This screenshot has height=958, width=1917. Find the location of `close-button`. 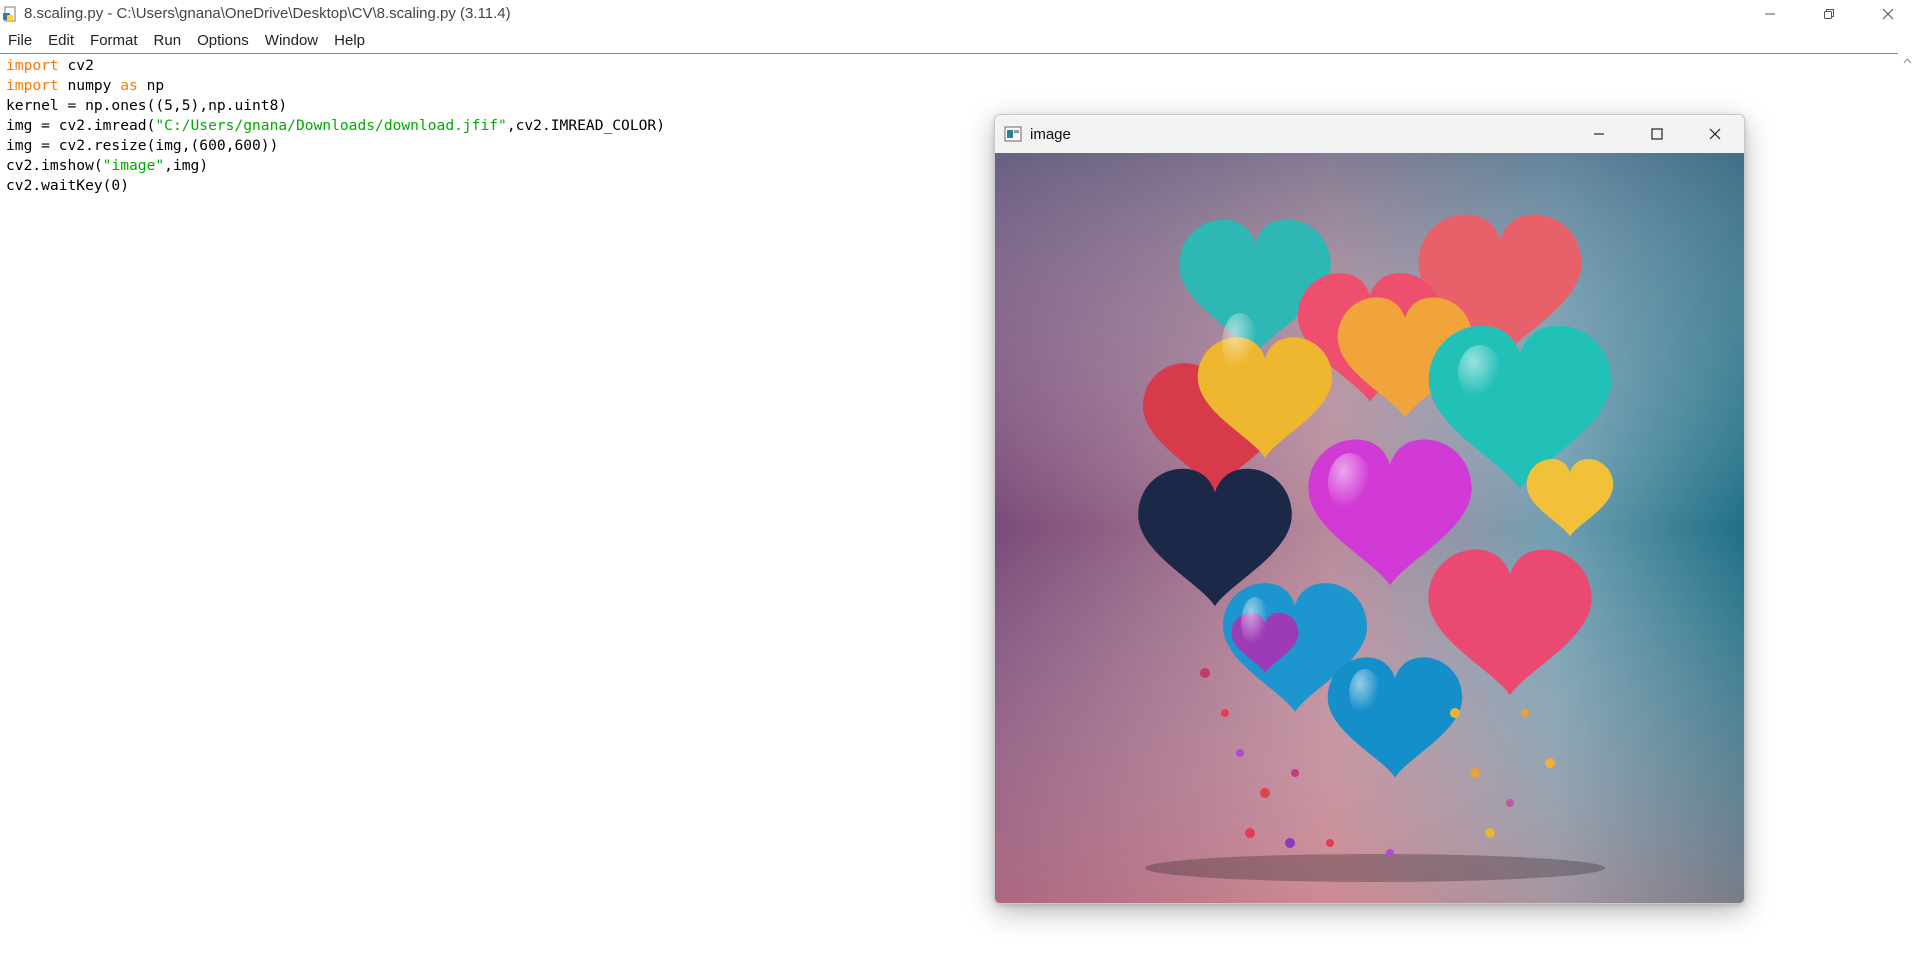

close-button is located at coordinates (1887, 13).